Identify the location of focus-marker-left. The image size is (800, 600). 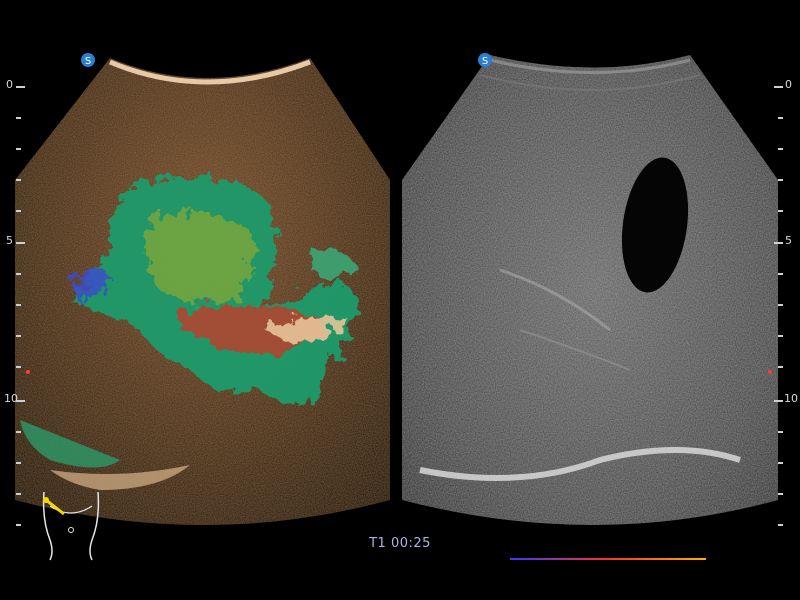
(28, 372).